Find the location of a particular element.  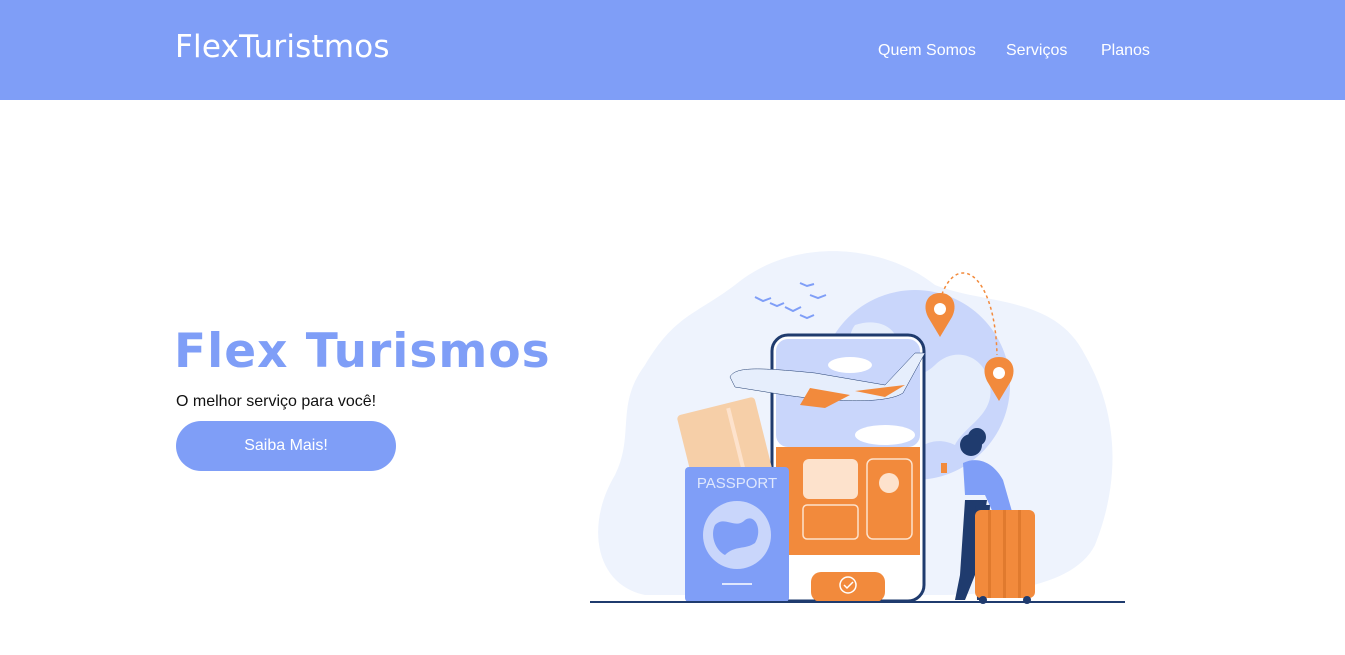

nav-link-servicos: Serviços is located at coordinates (1036, 51).